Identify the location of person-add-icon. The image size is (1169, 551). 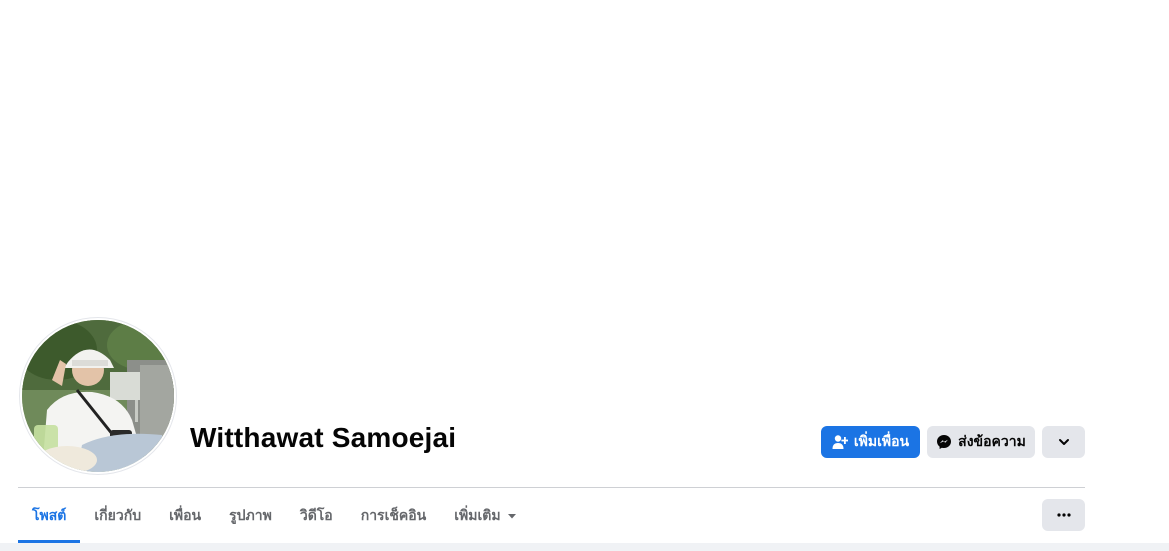
(840, 442).